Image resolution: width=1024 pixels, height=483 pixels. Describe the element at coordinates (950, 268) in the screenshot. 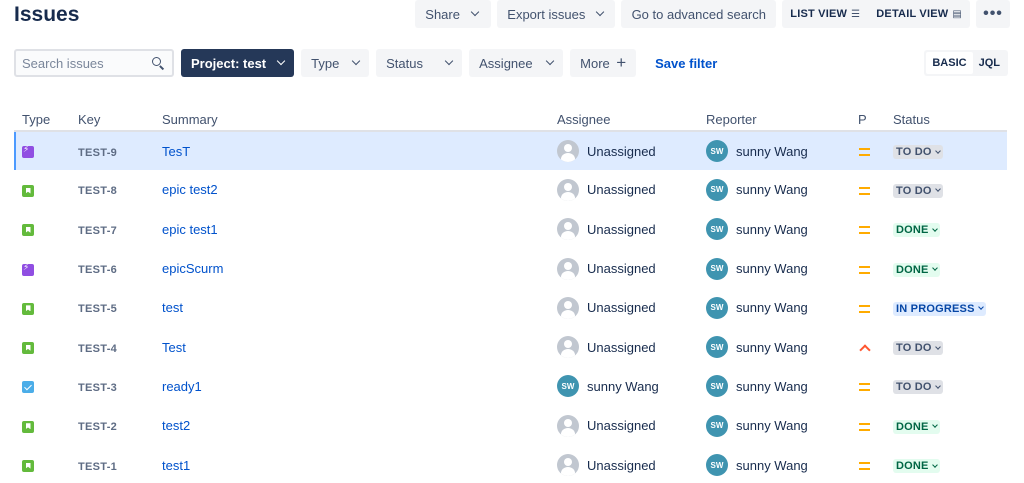

I see `cell-status: DONE` at that location.